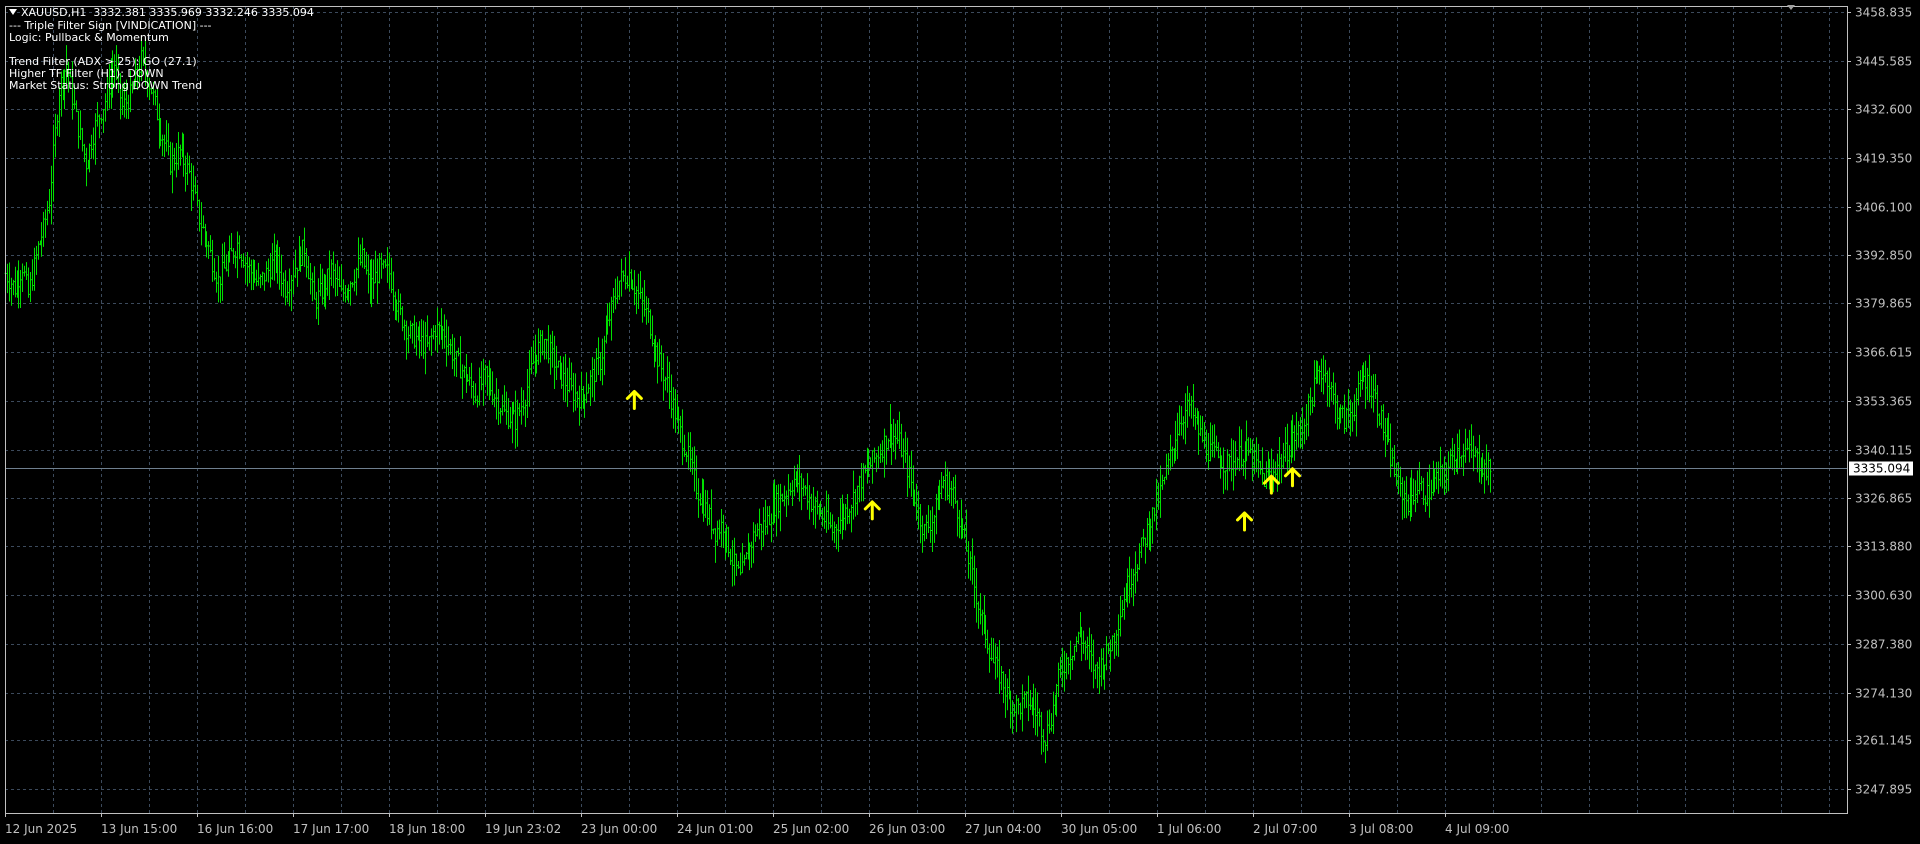 The width and height of the screenshot is (1920, 844). What do you see at coordinates (331, 829) in the screenshot?
I see `x-tick-label: 17 Jun 17:00` at bounding box center [331, 829].